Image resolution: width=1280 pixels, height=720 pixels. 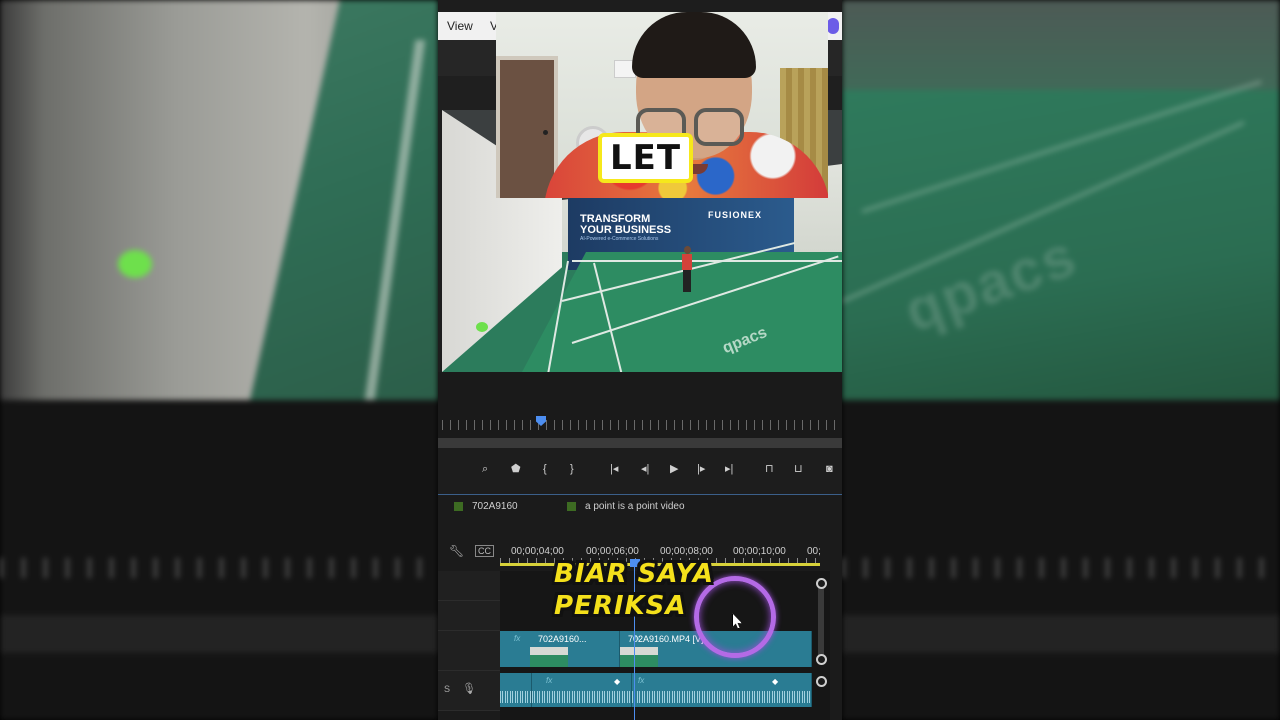 I want to click on door-knob, so click(x=545, y=132).